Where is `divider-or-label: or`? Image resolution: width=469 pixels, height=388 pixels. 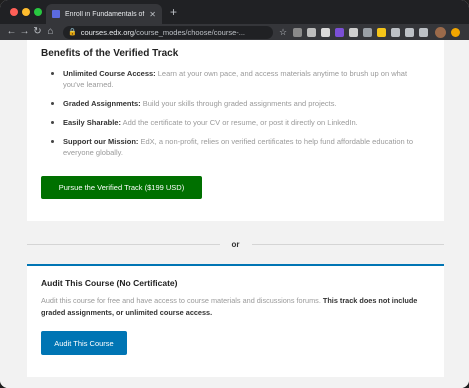 divider-or-label: or is located at coordinates (235, 244).